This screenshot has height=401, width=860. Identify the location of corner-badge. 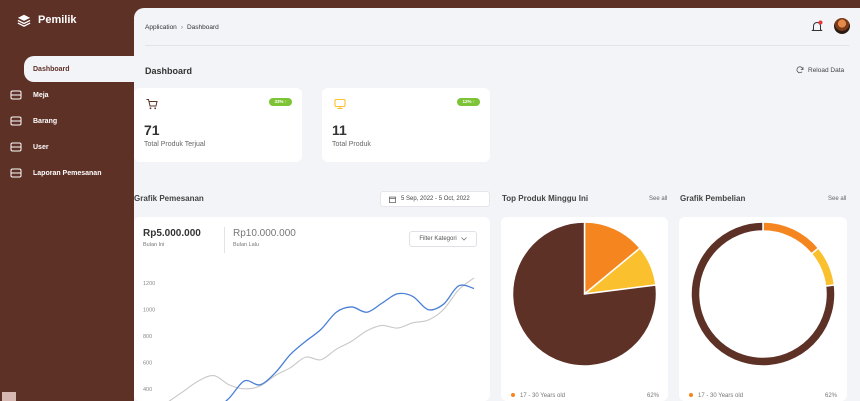
(9, 396).